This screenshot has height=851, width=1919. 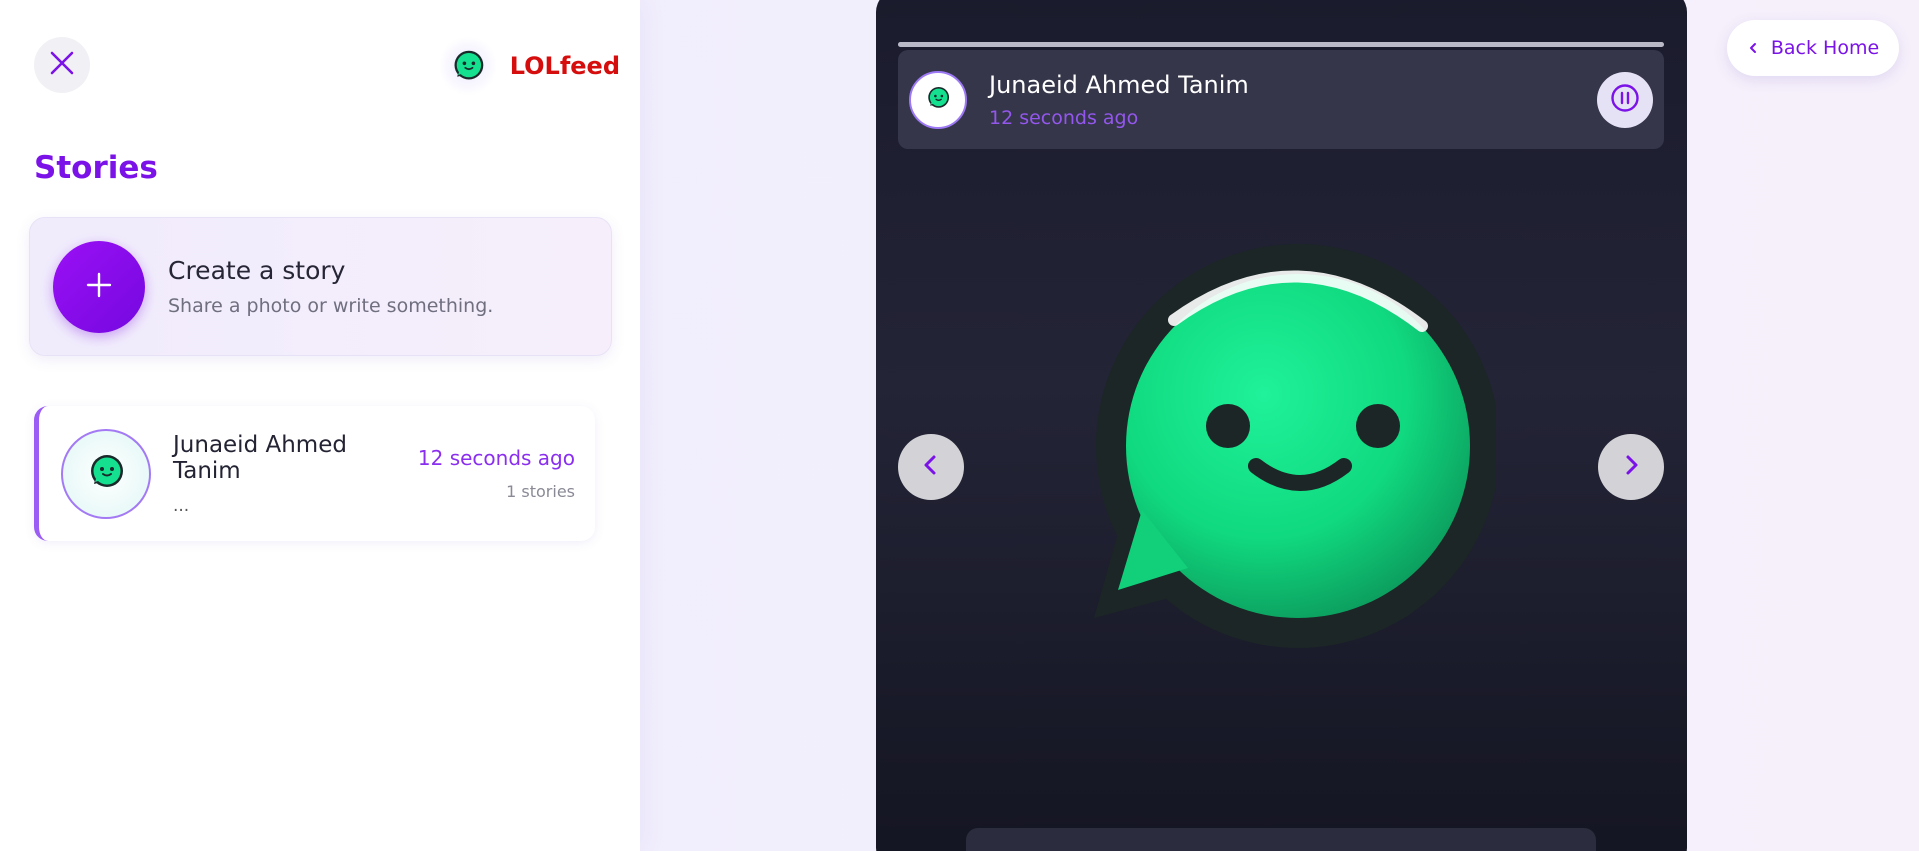 I want to click on back-home-button: Back Home, so click(x=1813, y=48).